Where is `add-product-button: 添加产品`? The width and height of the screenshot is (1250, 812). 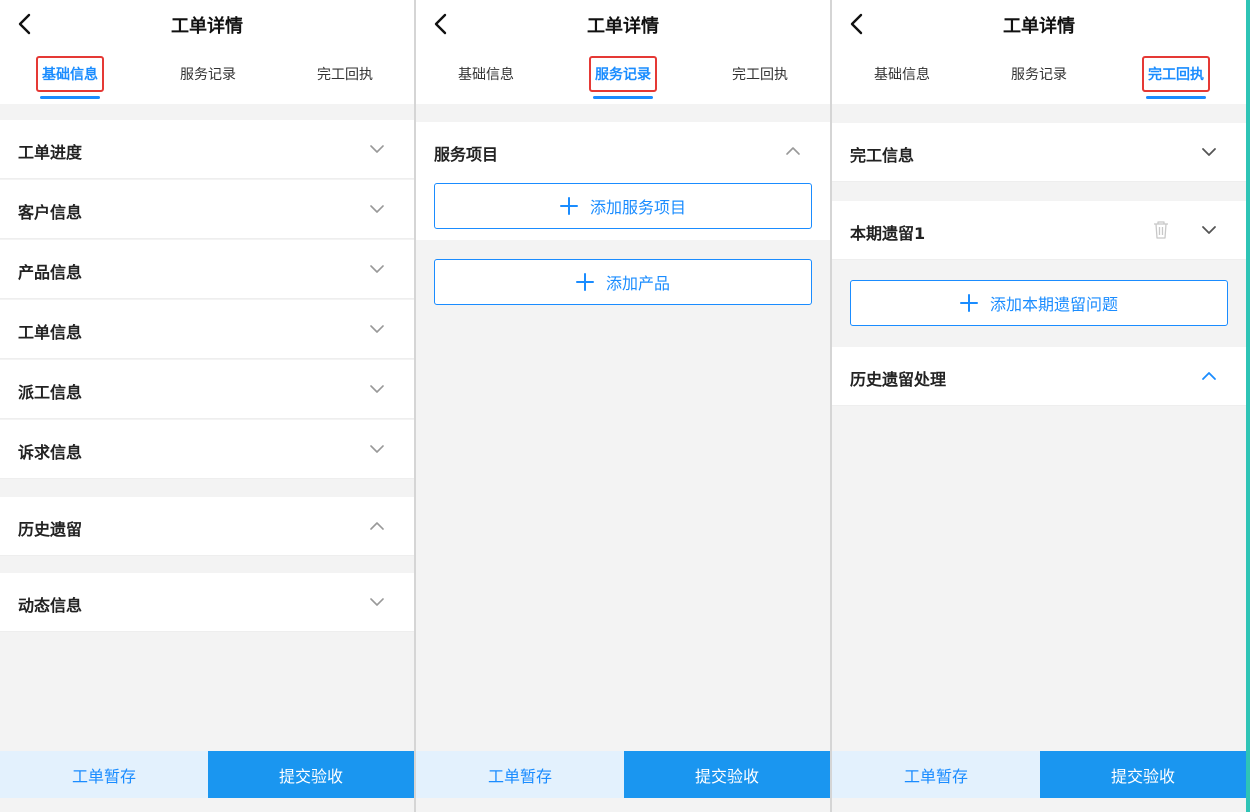 add-product-button: 添加产品 is located at coordinates (623, 282).